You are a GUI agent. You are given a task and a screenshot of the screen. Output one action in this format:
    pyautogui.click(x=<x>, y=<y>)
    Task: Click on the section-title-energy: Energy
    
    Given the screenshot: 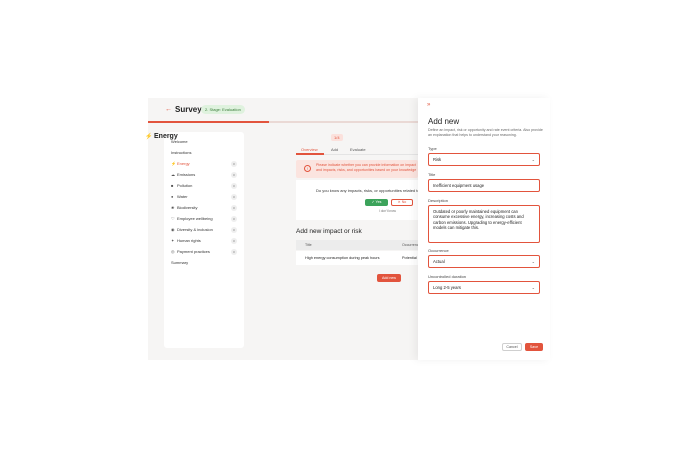 What is the action you would take?
    pyautogui.click(x=166, y=136)
    